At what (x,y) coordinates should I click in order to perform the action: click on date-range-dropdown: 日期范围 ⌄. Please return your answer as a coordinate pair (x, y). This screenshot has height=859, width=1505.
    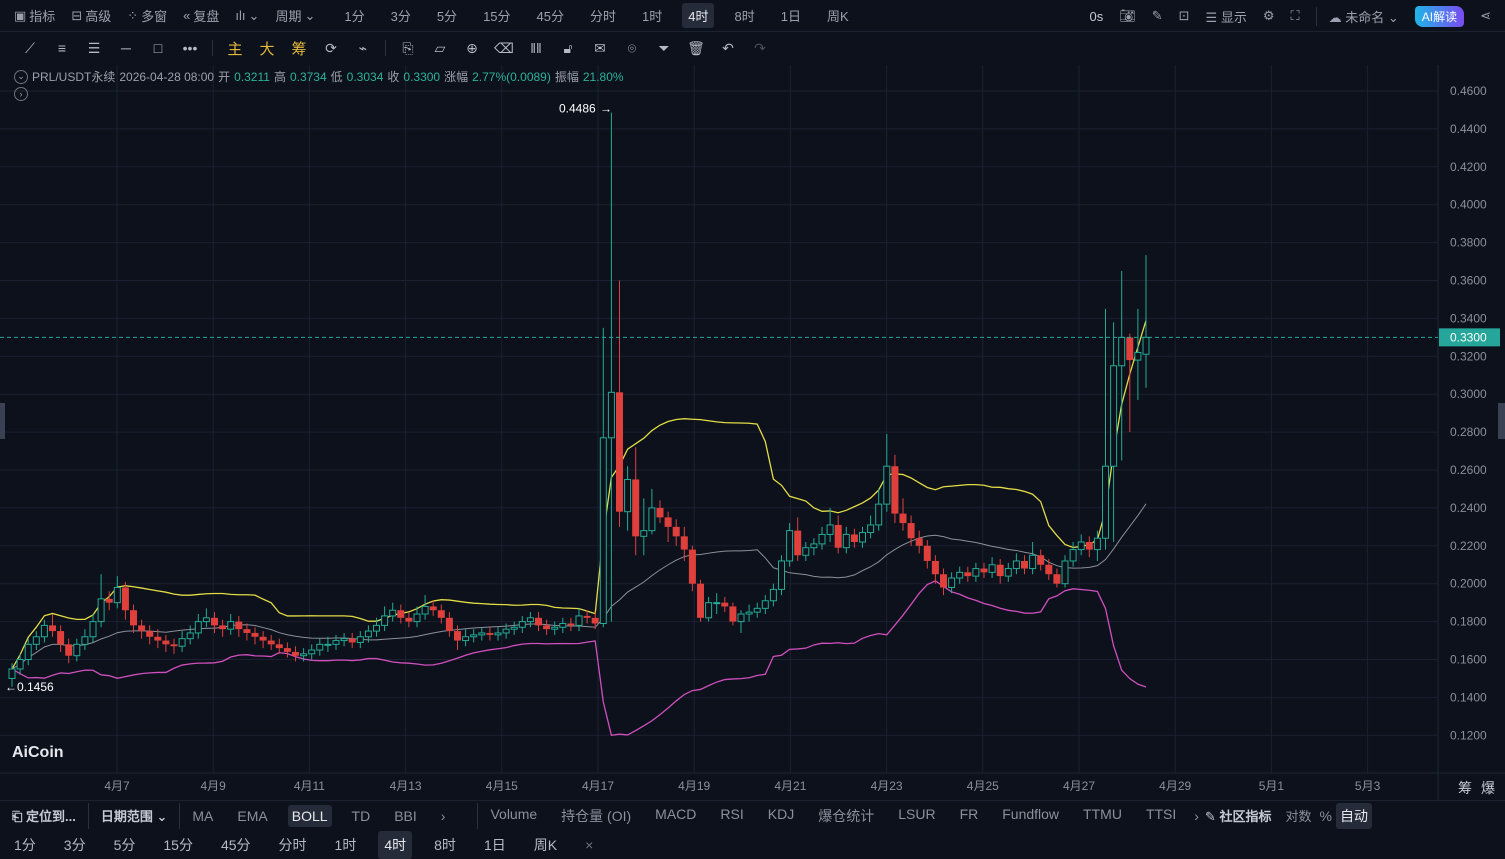
    Looking at the image, I should click on (134, 815).